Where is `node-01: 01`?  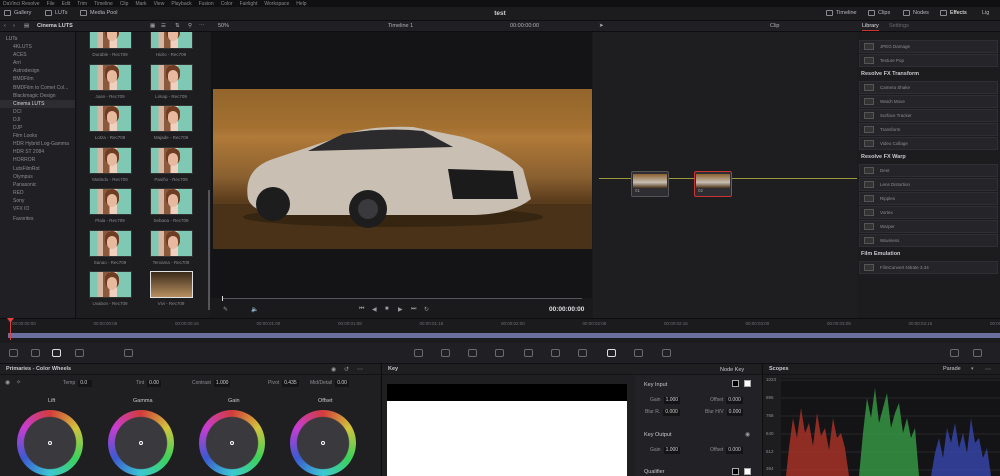
node-01: 01 is located at coordinates (650, 184).